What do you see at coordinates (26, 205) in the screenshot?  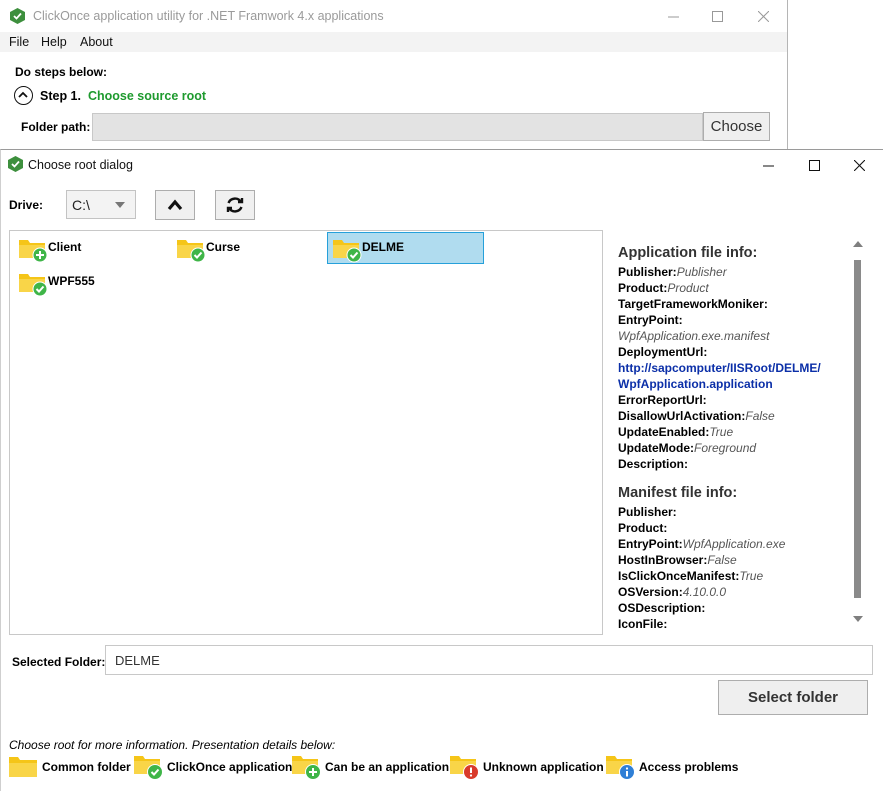 I see `drive-label: Drive:` at bounding box center [26, 205].